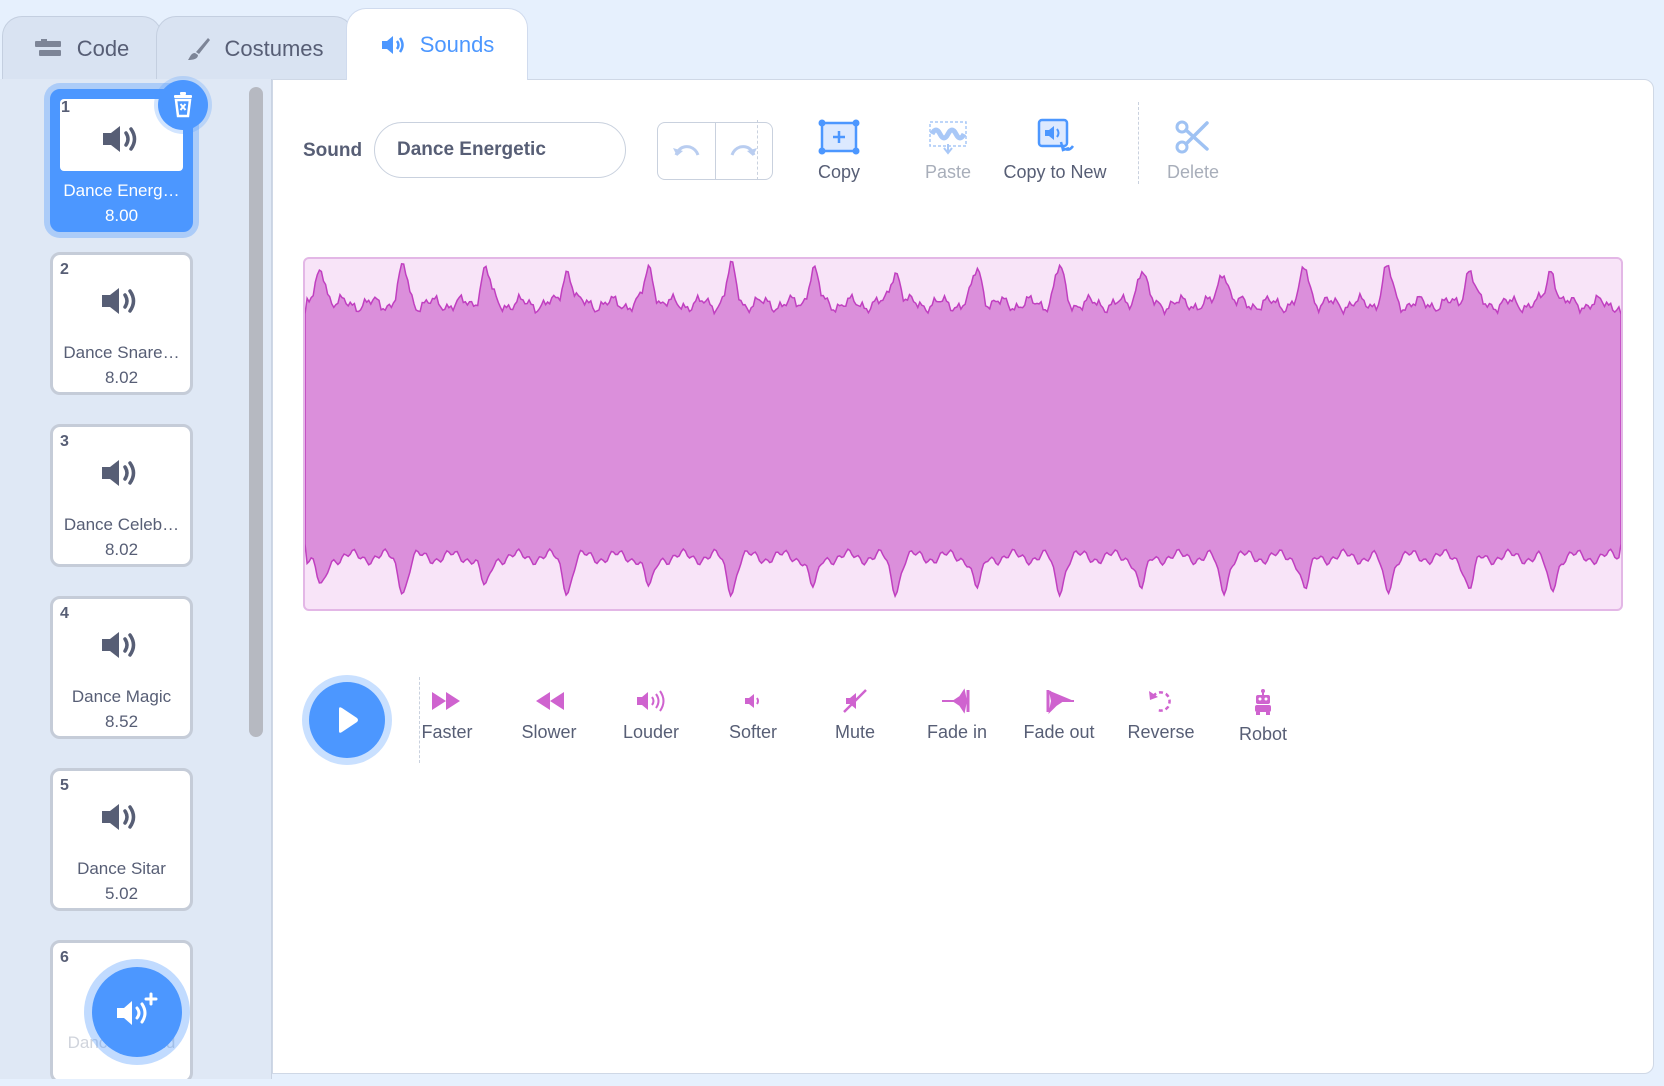 Image resolution: width=1664 pixels, height=1086 pixels. I want to click on copy-to-new-icon, so click(1056, 135).